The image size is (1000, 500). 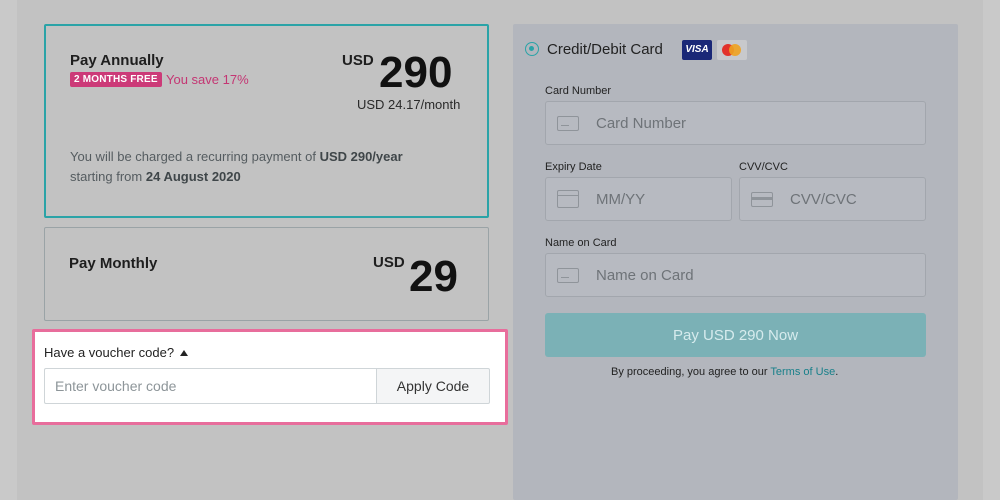 What do you see at coordinates (735, 123) in the screenshot?
I see `card-number-field: Card Number` at bounding box center [735, 123].